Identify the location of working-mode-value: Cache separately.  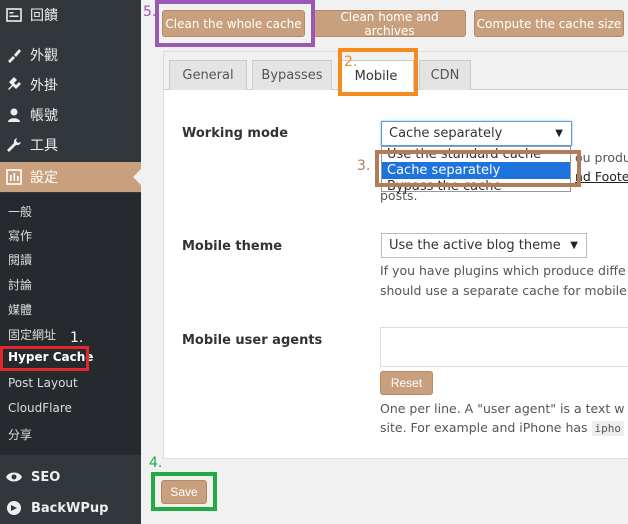
(446, 133).